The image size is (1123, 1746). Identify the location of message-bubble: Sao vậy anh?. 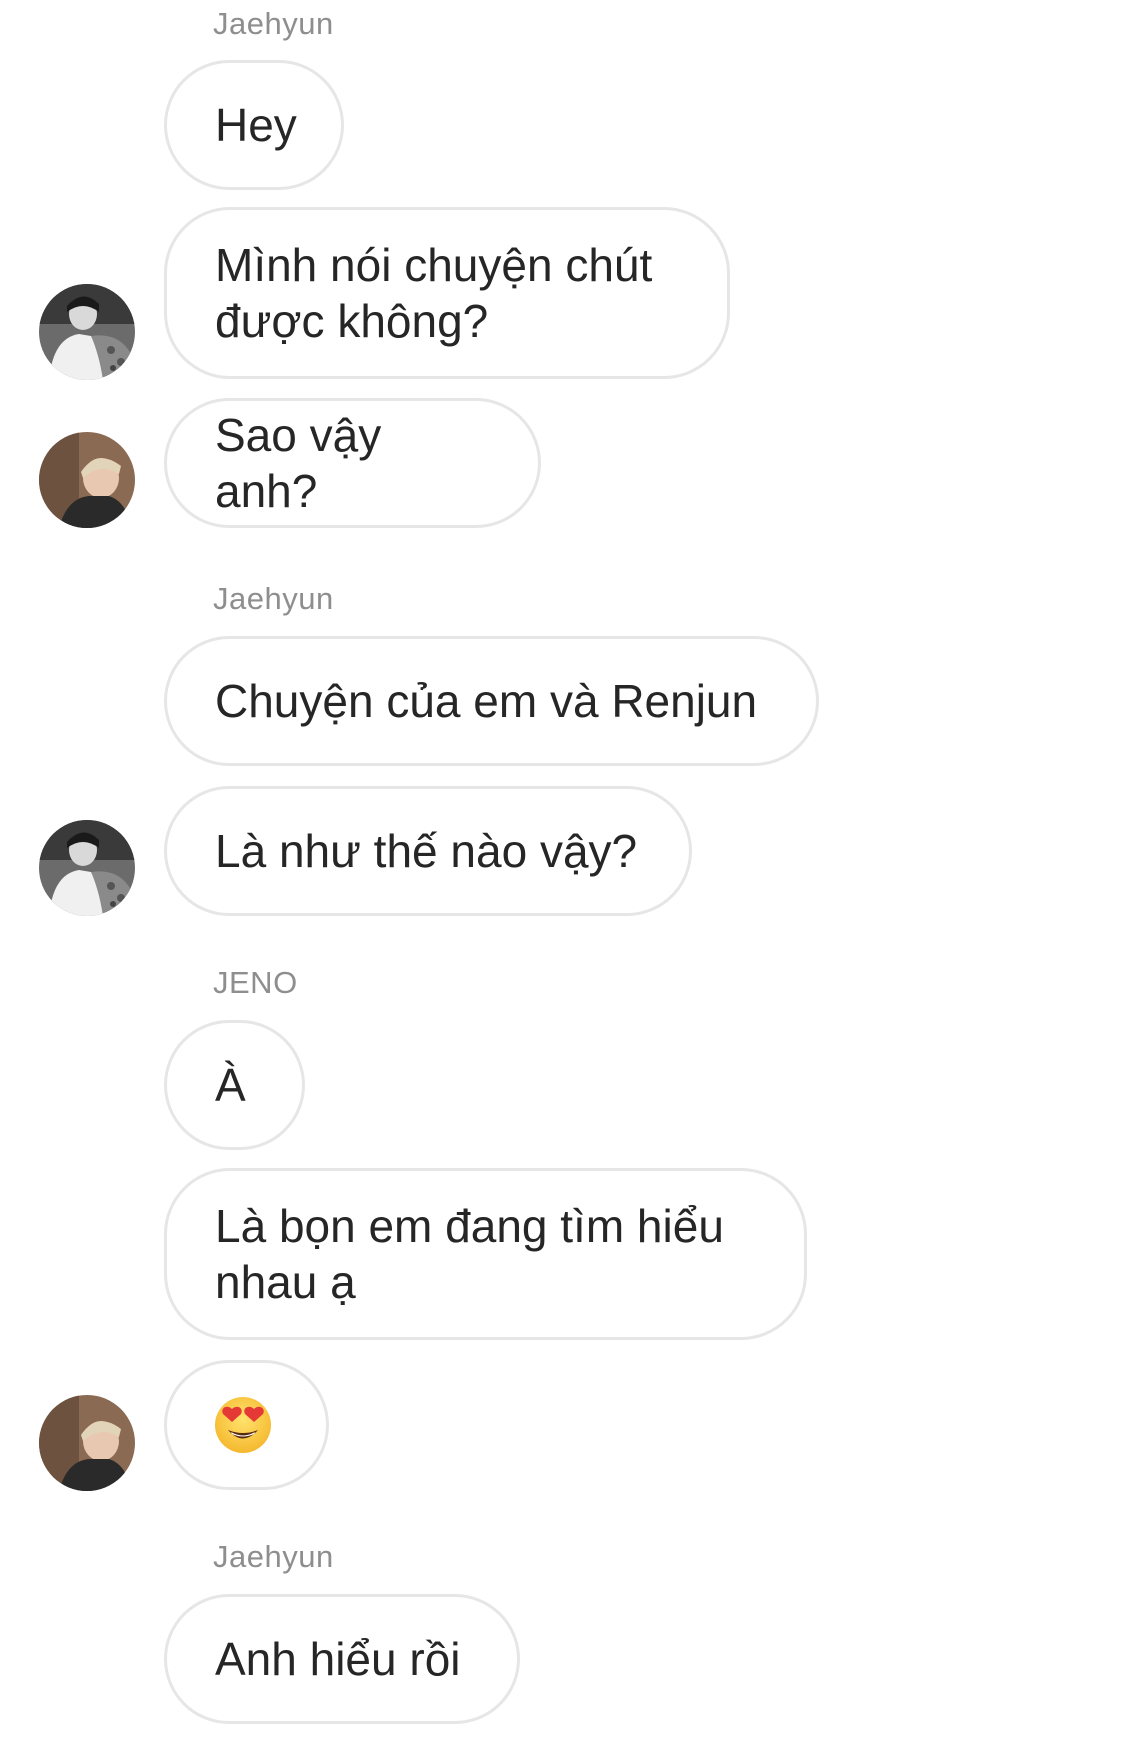
(352, 463).